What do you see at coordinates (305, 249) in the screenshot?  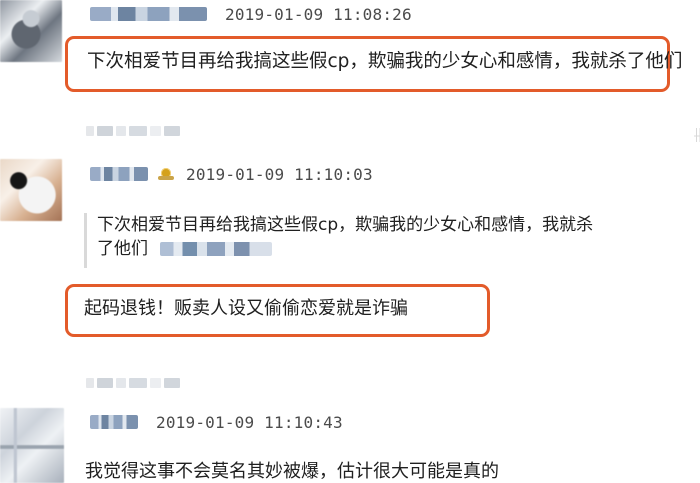 I see `quote-line: 了他们` at bounding box center [305, 249].